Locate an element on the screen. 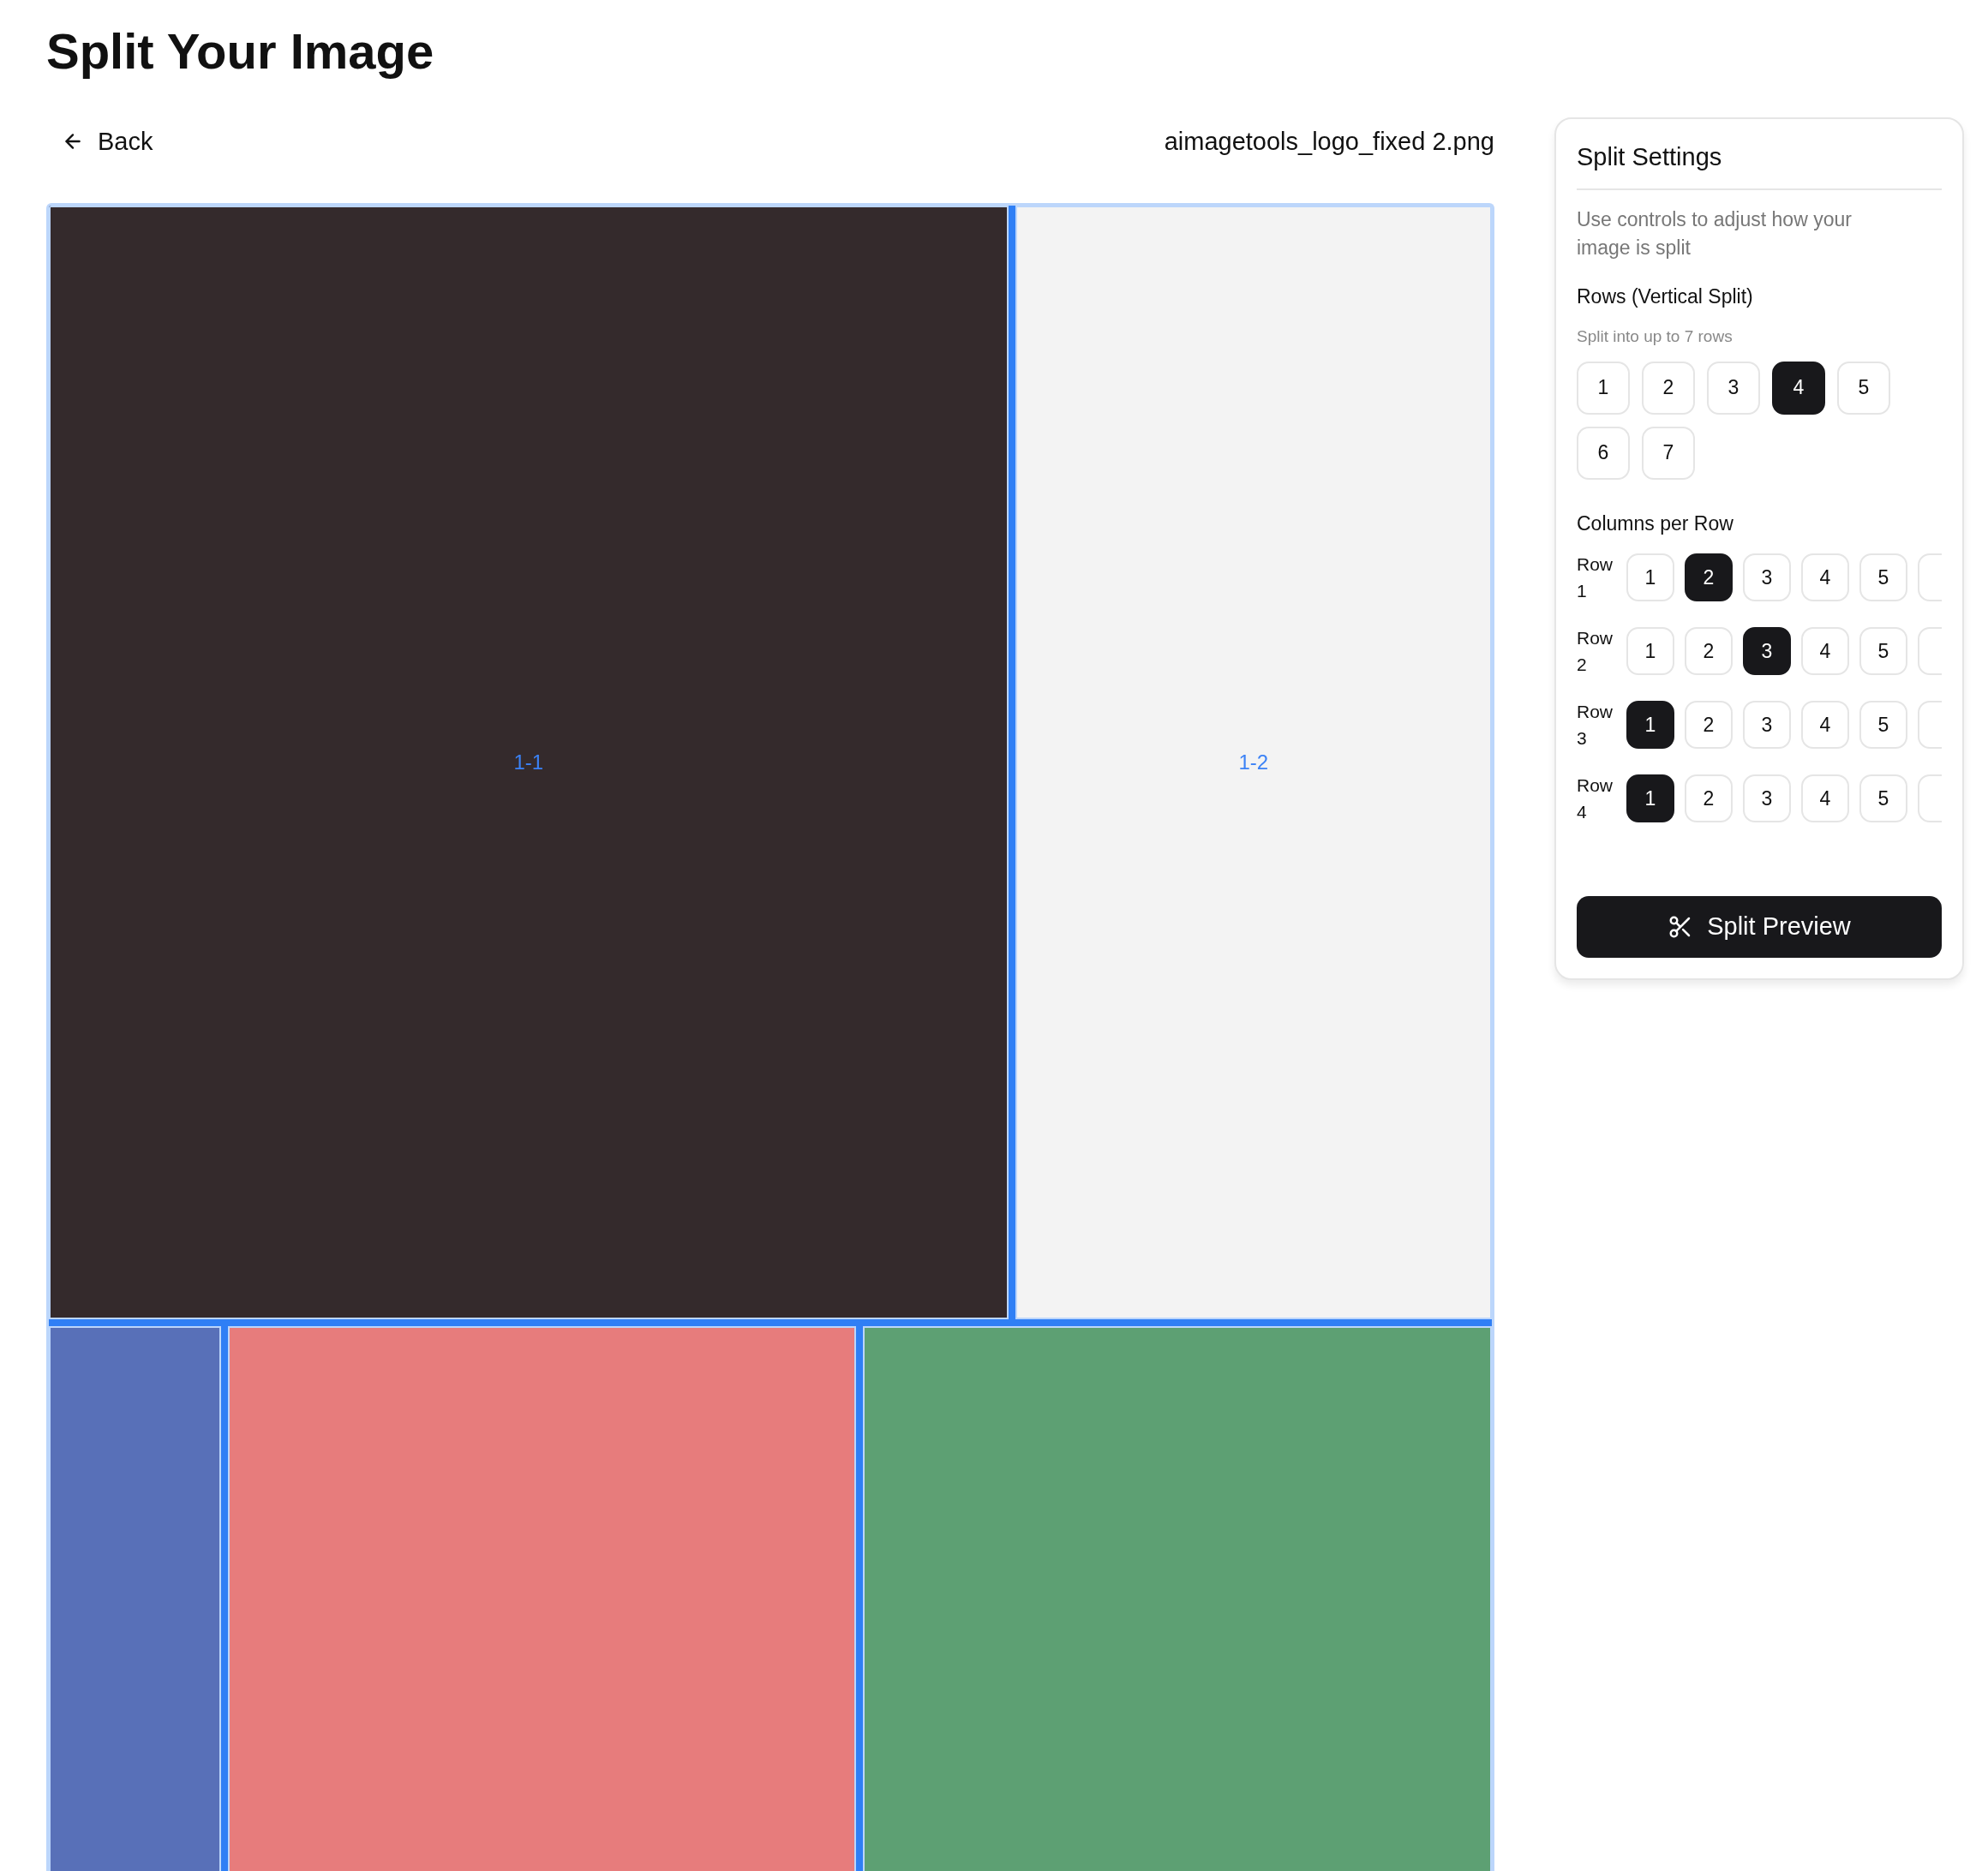  panel-description: Use controls to adjust how your image is split is located at coordinates (1715, 233).